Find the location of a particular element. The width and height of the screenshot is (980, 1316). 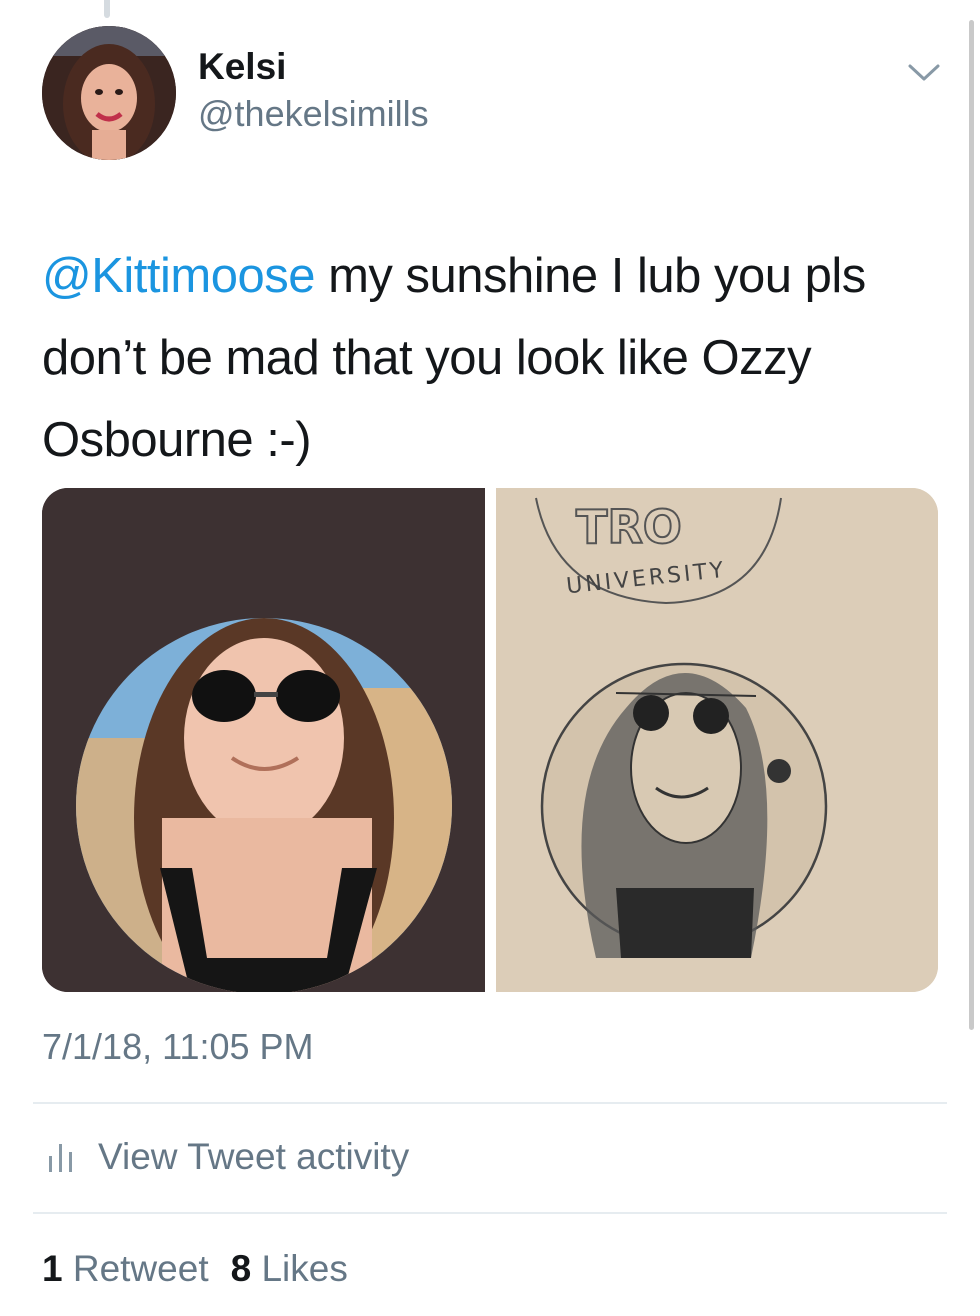

likes-stat: 8 Likes is located at coordinates (289, 1269).